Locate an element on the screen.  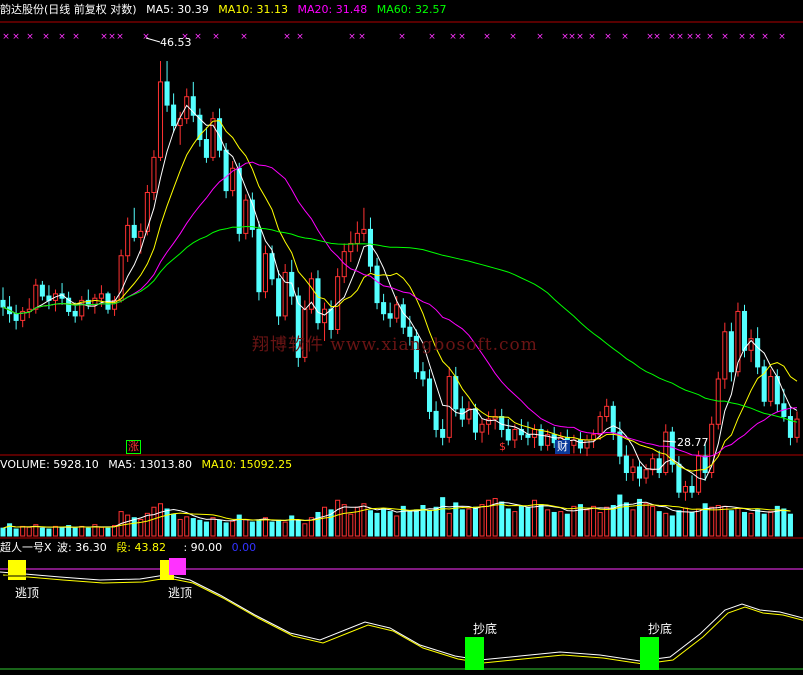
bottom-label-2: 抄底 is located at coordinates (660, 629).